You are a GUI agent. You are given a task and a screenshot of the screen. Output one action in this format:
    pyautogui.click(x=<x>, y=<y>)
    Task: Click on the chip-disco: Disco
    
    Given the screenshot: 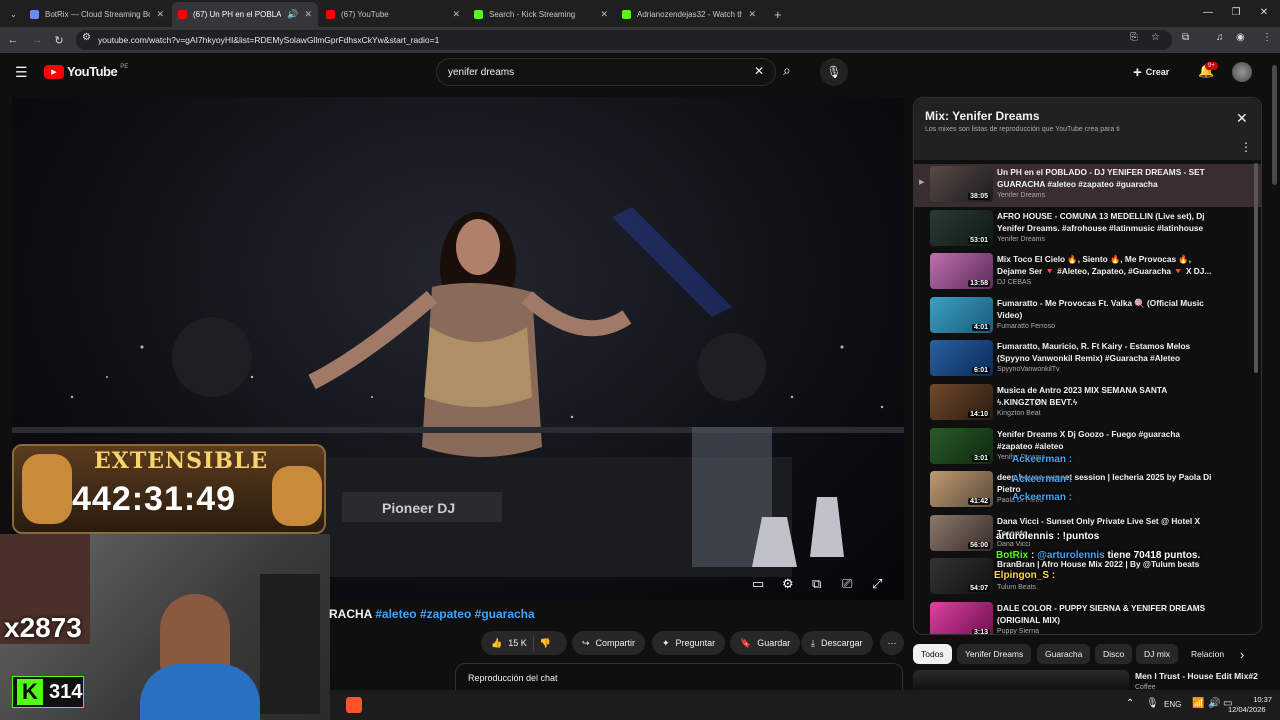 What is the action you would take?
    pyautogui.click(x=1114, y=654)
    